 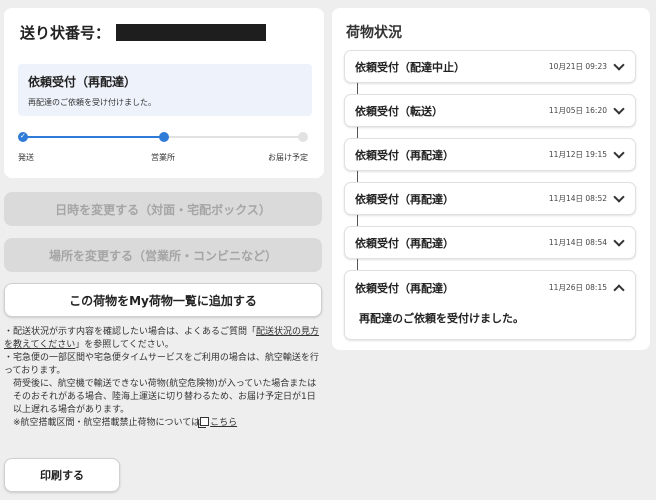 What do you see at coordinates (163, 255) in the screenshot?
I see `change-place-button: 場所を変更する（営業所・コンビニなど）` at bounding box center [163, 255].